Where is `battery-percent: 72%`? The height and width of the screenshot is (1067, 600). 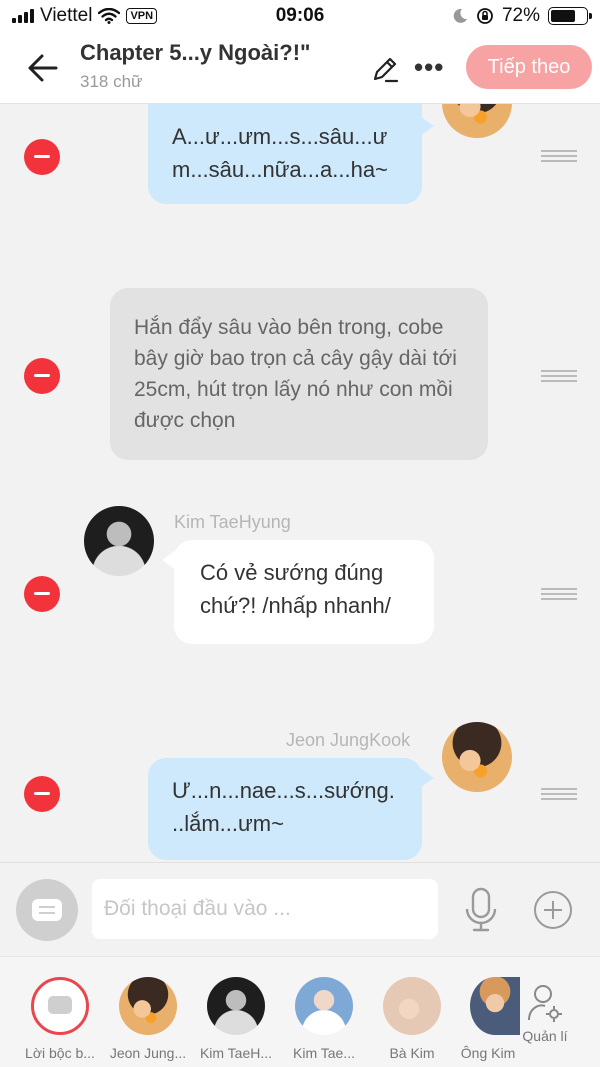 battery-percent: 72% is located at coordinates (520, 15).